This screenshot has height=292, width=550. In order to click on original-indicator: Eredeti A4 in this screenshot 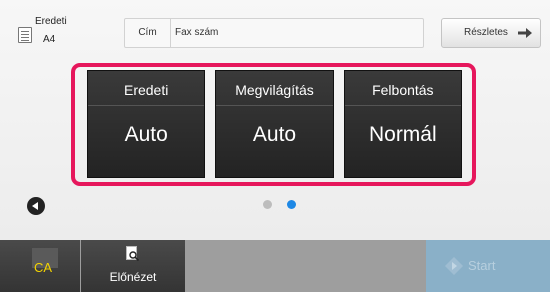, I will do `click(43, 30)`.